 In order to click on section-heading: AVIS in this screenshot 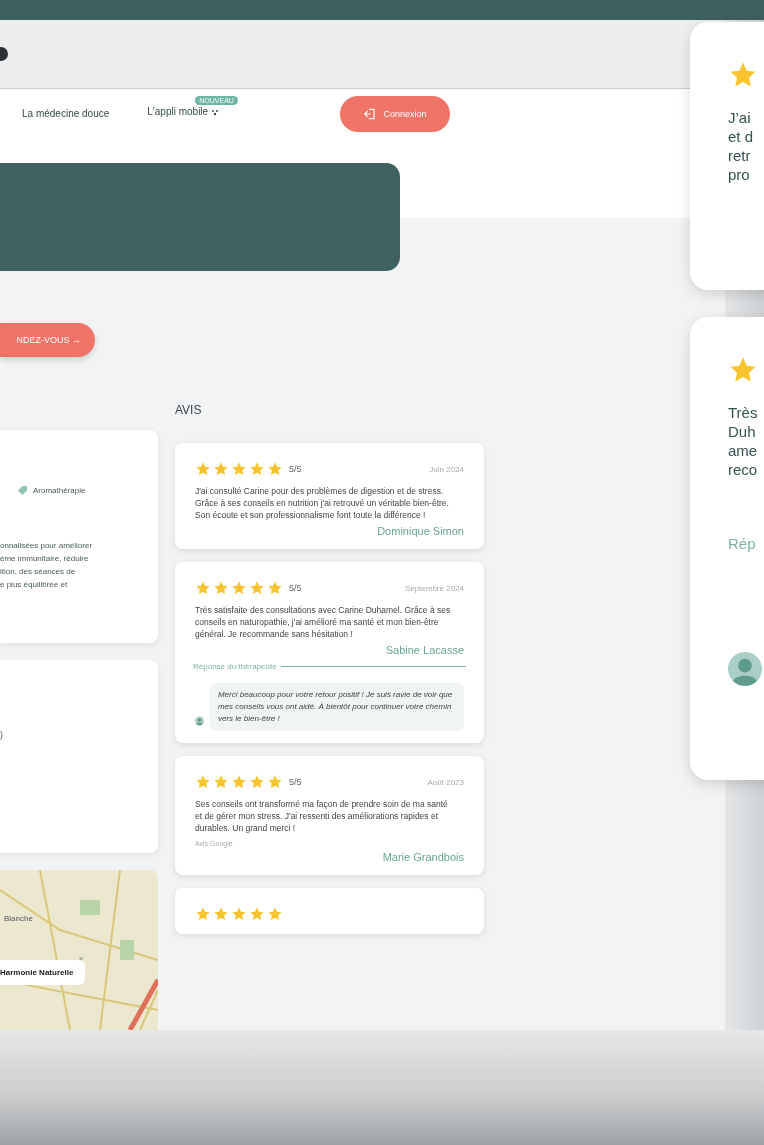, I will do `click(189, 411)`.